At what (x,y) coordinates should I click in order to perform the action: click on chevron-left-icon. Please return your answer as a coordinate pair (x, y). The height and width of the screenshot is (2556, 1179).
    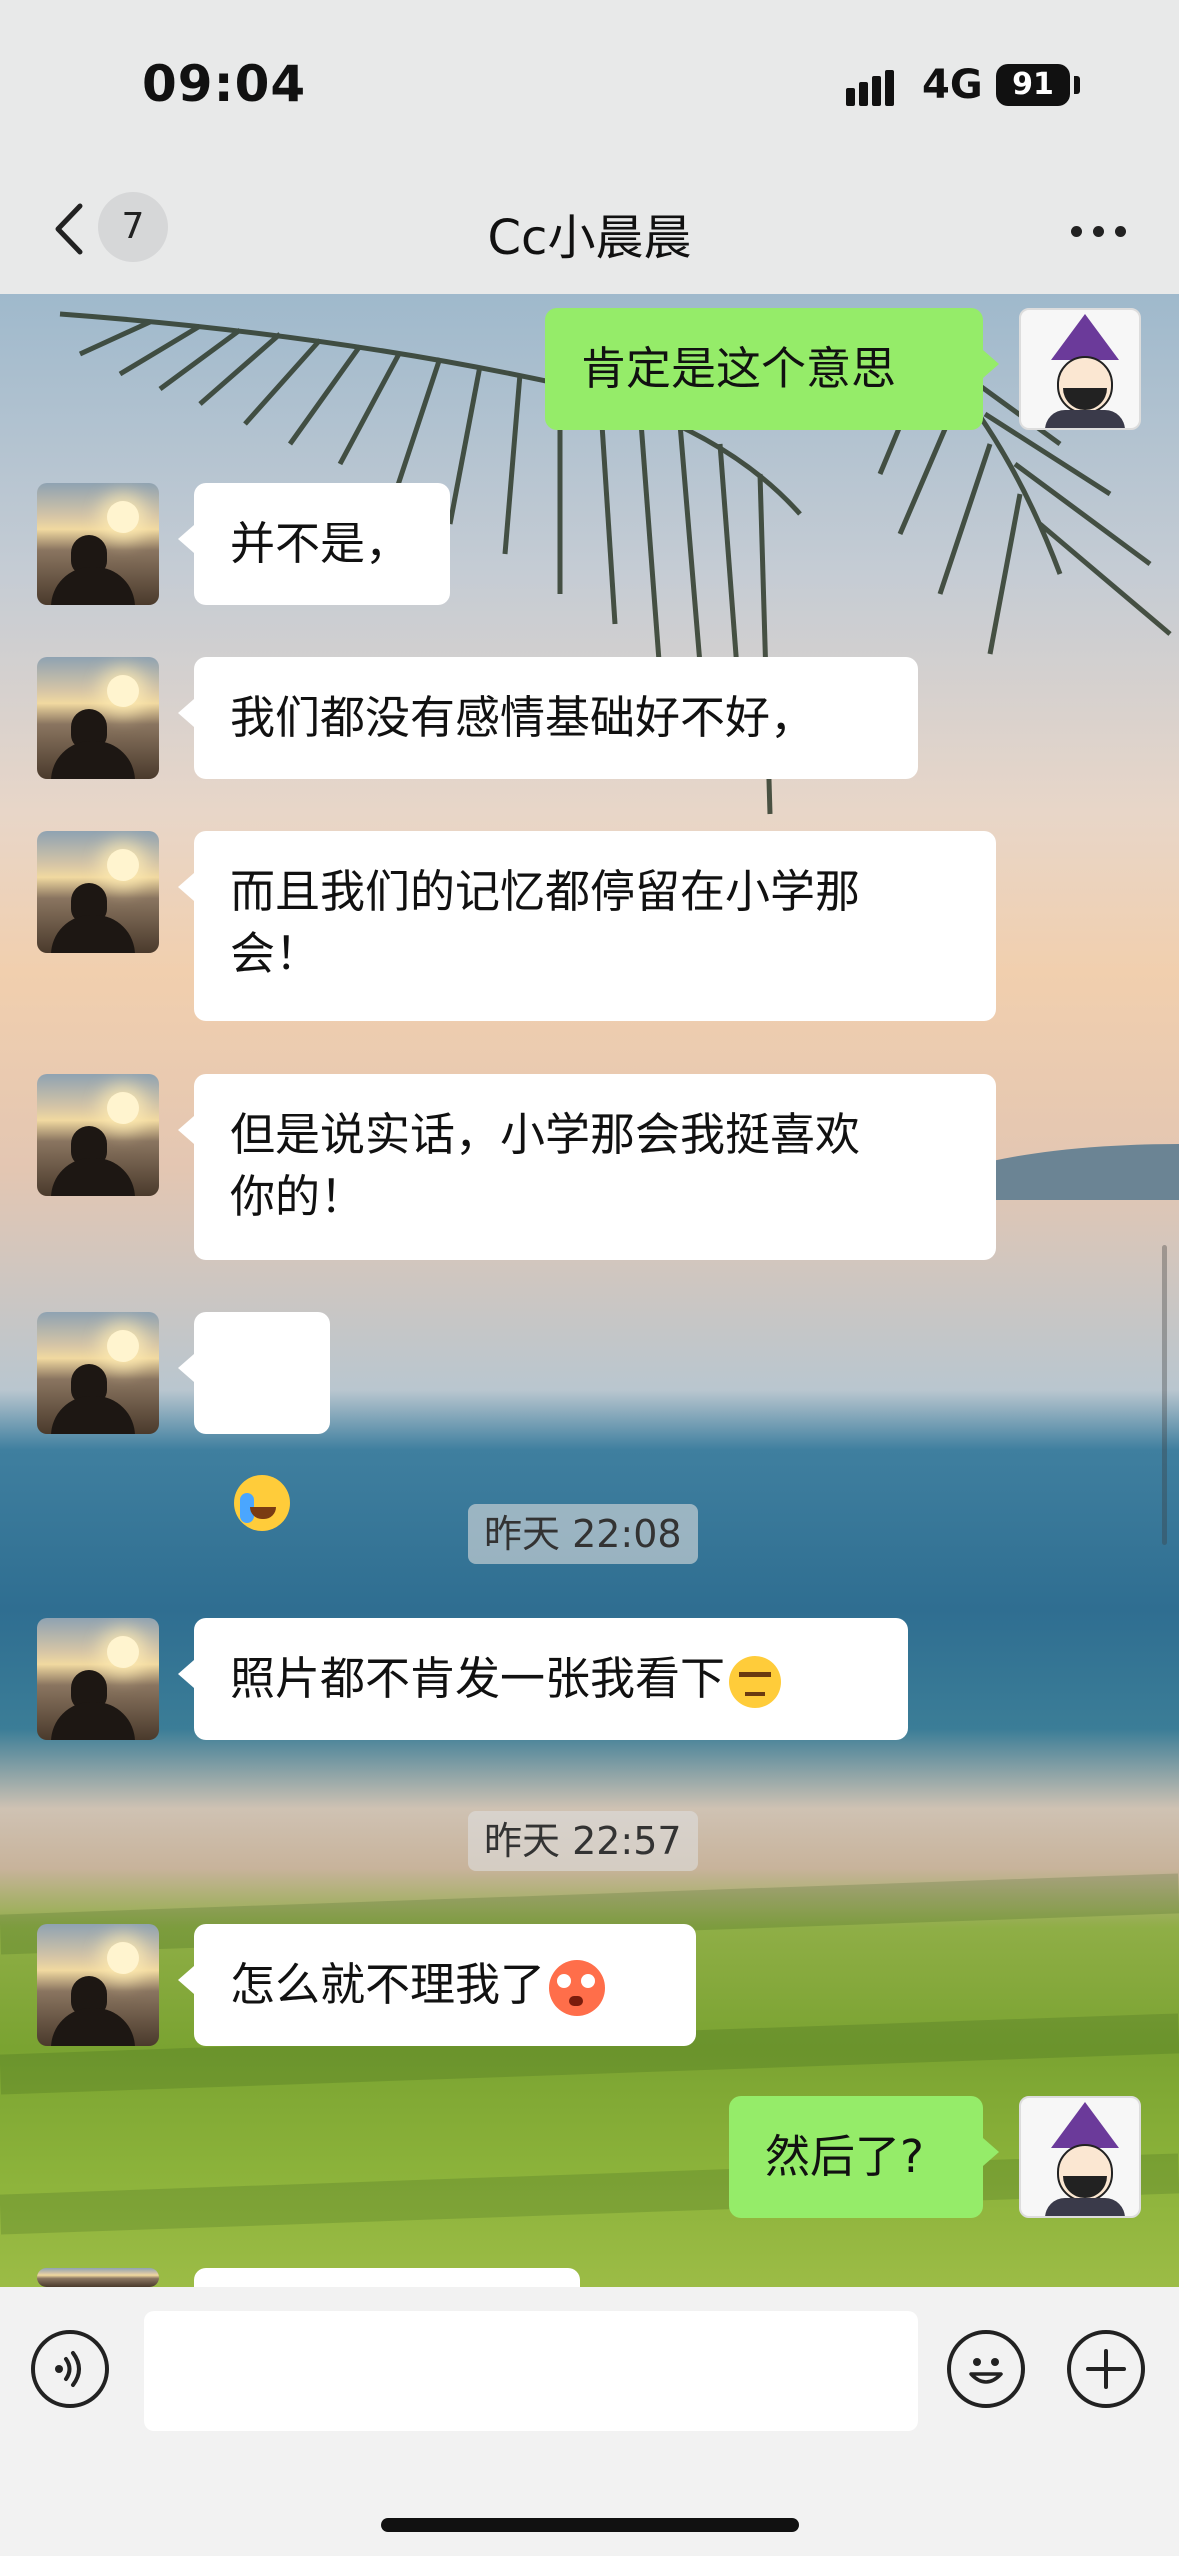
    Looking at the image, I should click on (69, 229).